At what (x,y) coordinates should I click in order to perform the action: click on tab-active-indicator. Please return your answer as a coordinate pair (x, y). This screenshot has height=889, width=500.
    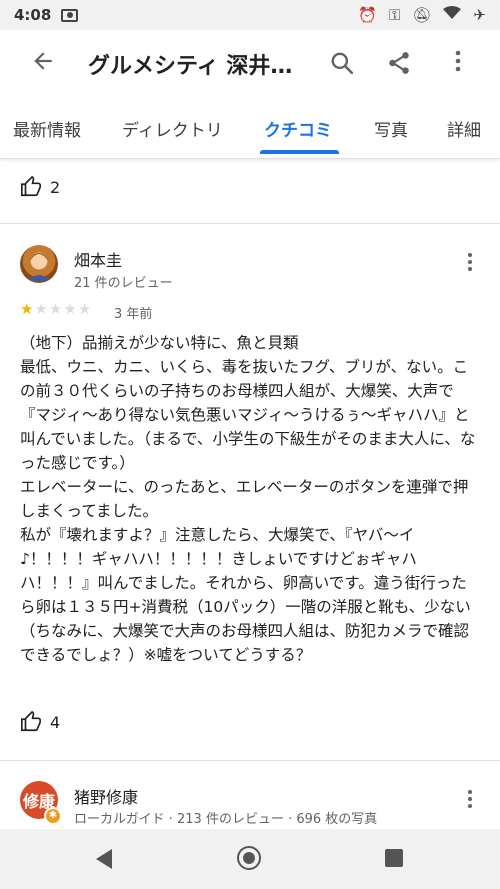
    Looking at the image, I should click on (299, 152).